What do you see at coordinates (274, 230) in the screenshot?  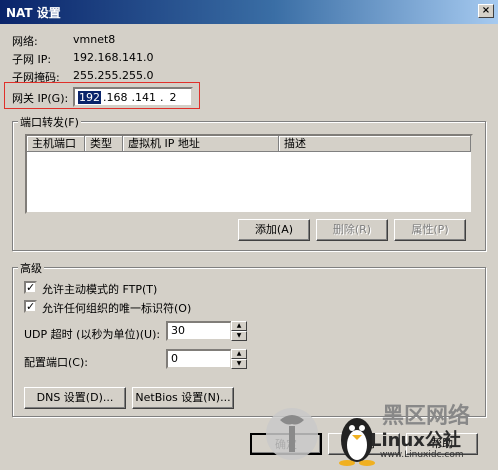 I see `add-button: 添加(A)` at bounding box center [274, 230].